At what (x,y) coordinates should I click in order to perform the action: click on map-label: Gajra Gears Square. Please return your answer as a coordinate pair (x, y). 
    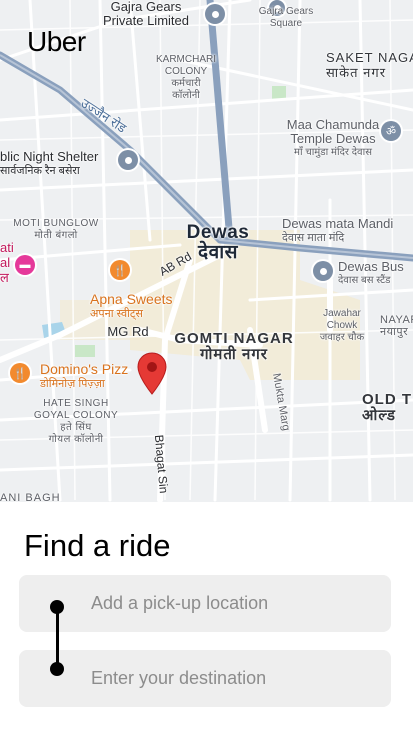
    Looking at the image, I should click on (286, 18).